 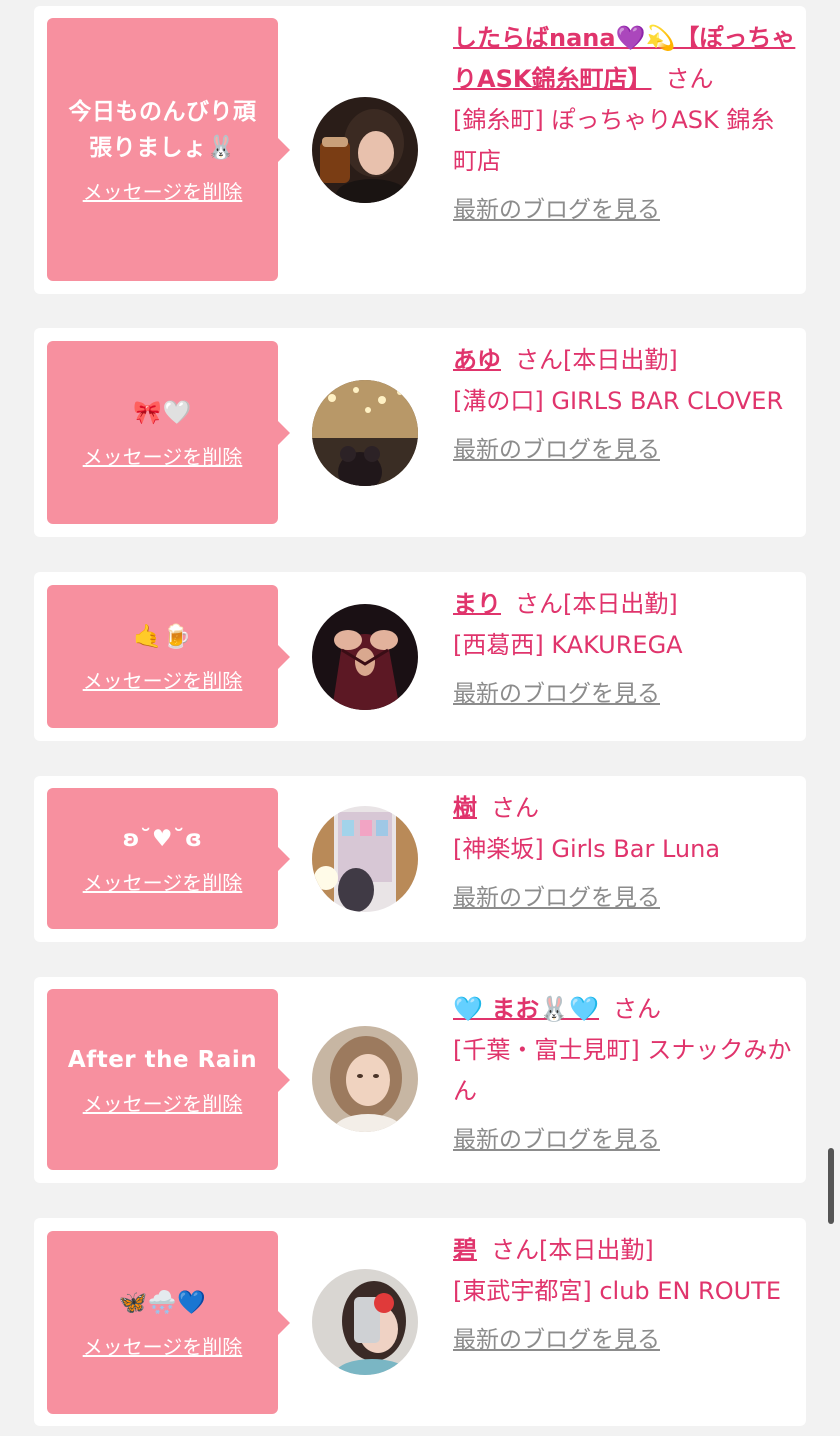 What do you see at coordinates (162, 838) in the screenshot?
I see `message-text: ʚ˘♥˘ɞ` at bounding box center [162, 838].